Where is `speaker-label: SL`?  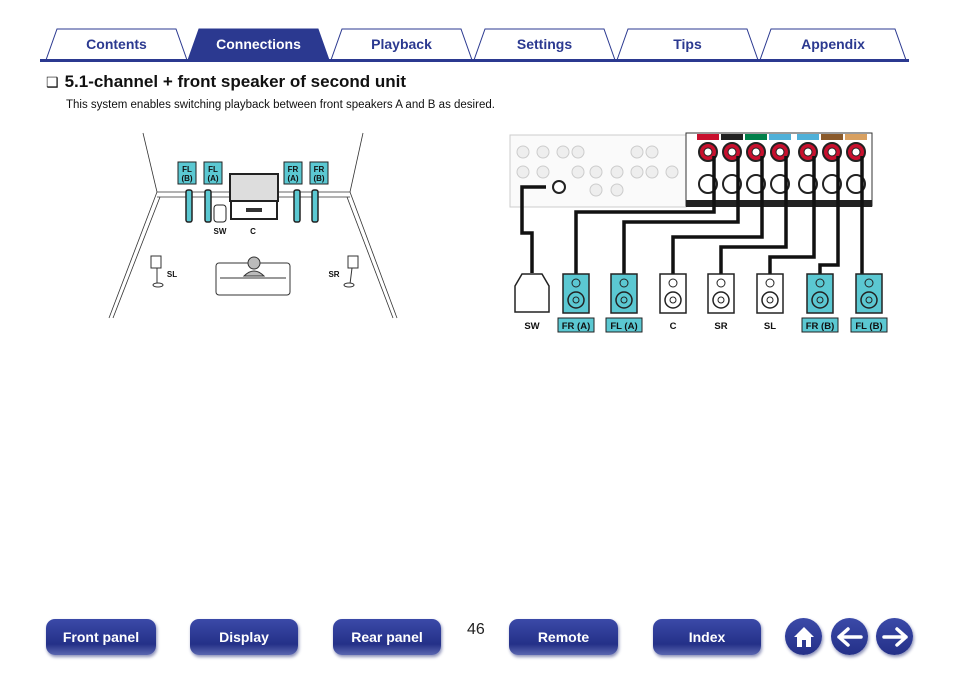 speaker-label: SL is located at coordinates (770, 326).